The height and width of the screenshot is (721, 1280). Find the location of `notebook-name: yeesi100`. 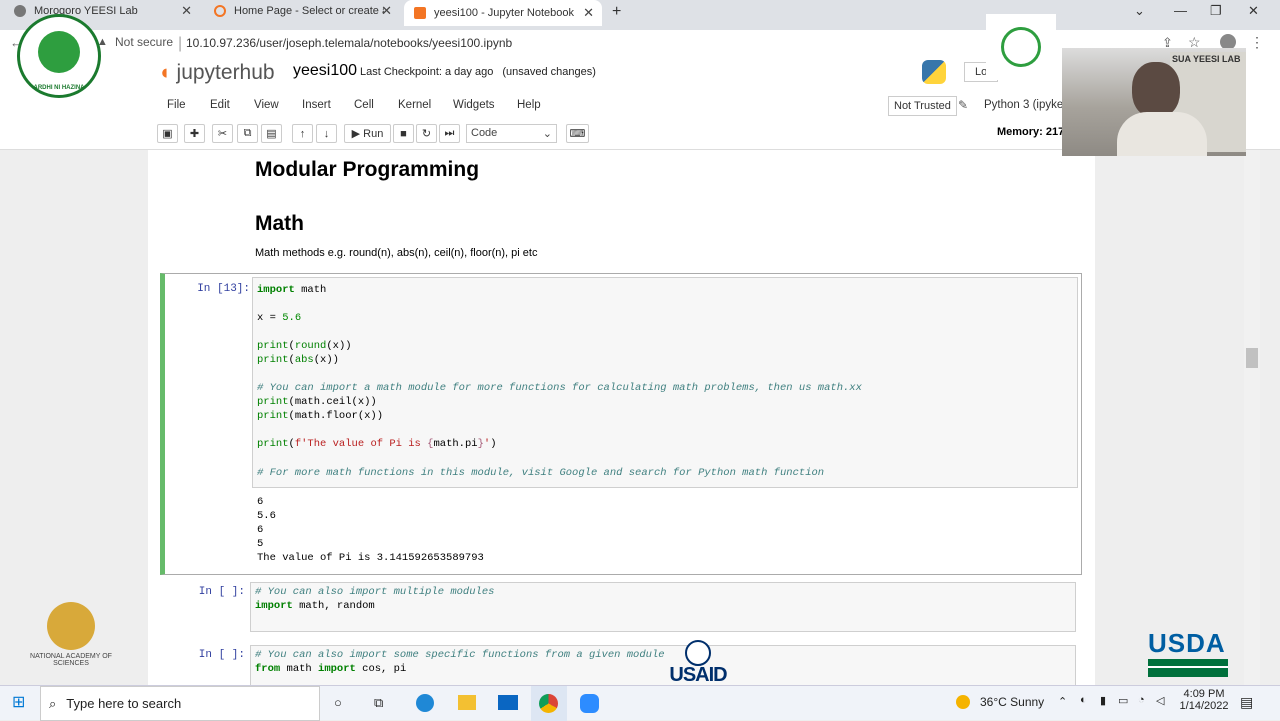

notebook-name: yeesi100 is located at coordinates (325, 71).